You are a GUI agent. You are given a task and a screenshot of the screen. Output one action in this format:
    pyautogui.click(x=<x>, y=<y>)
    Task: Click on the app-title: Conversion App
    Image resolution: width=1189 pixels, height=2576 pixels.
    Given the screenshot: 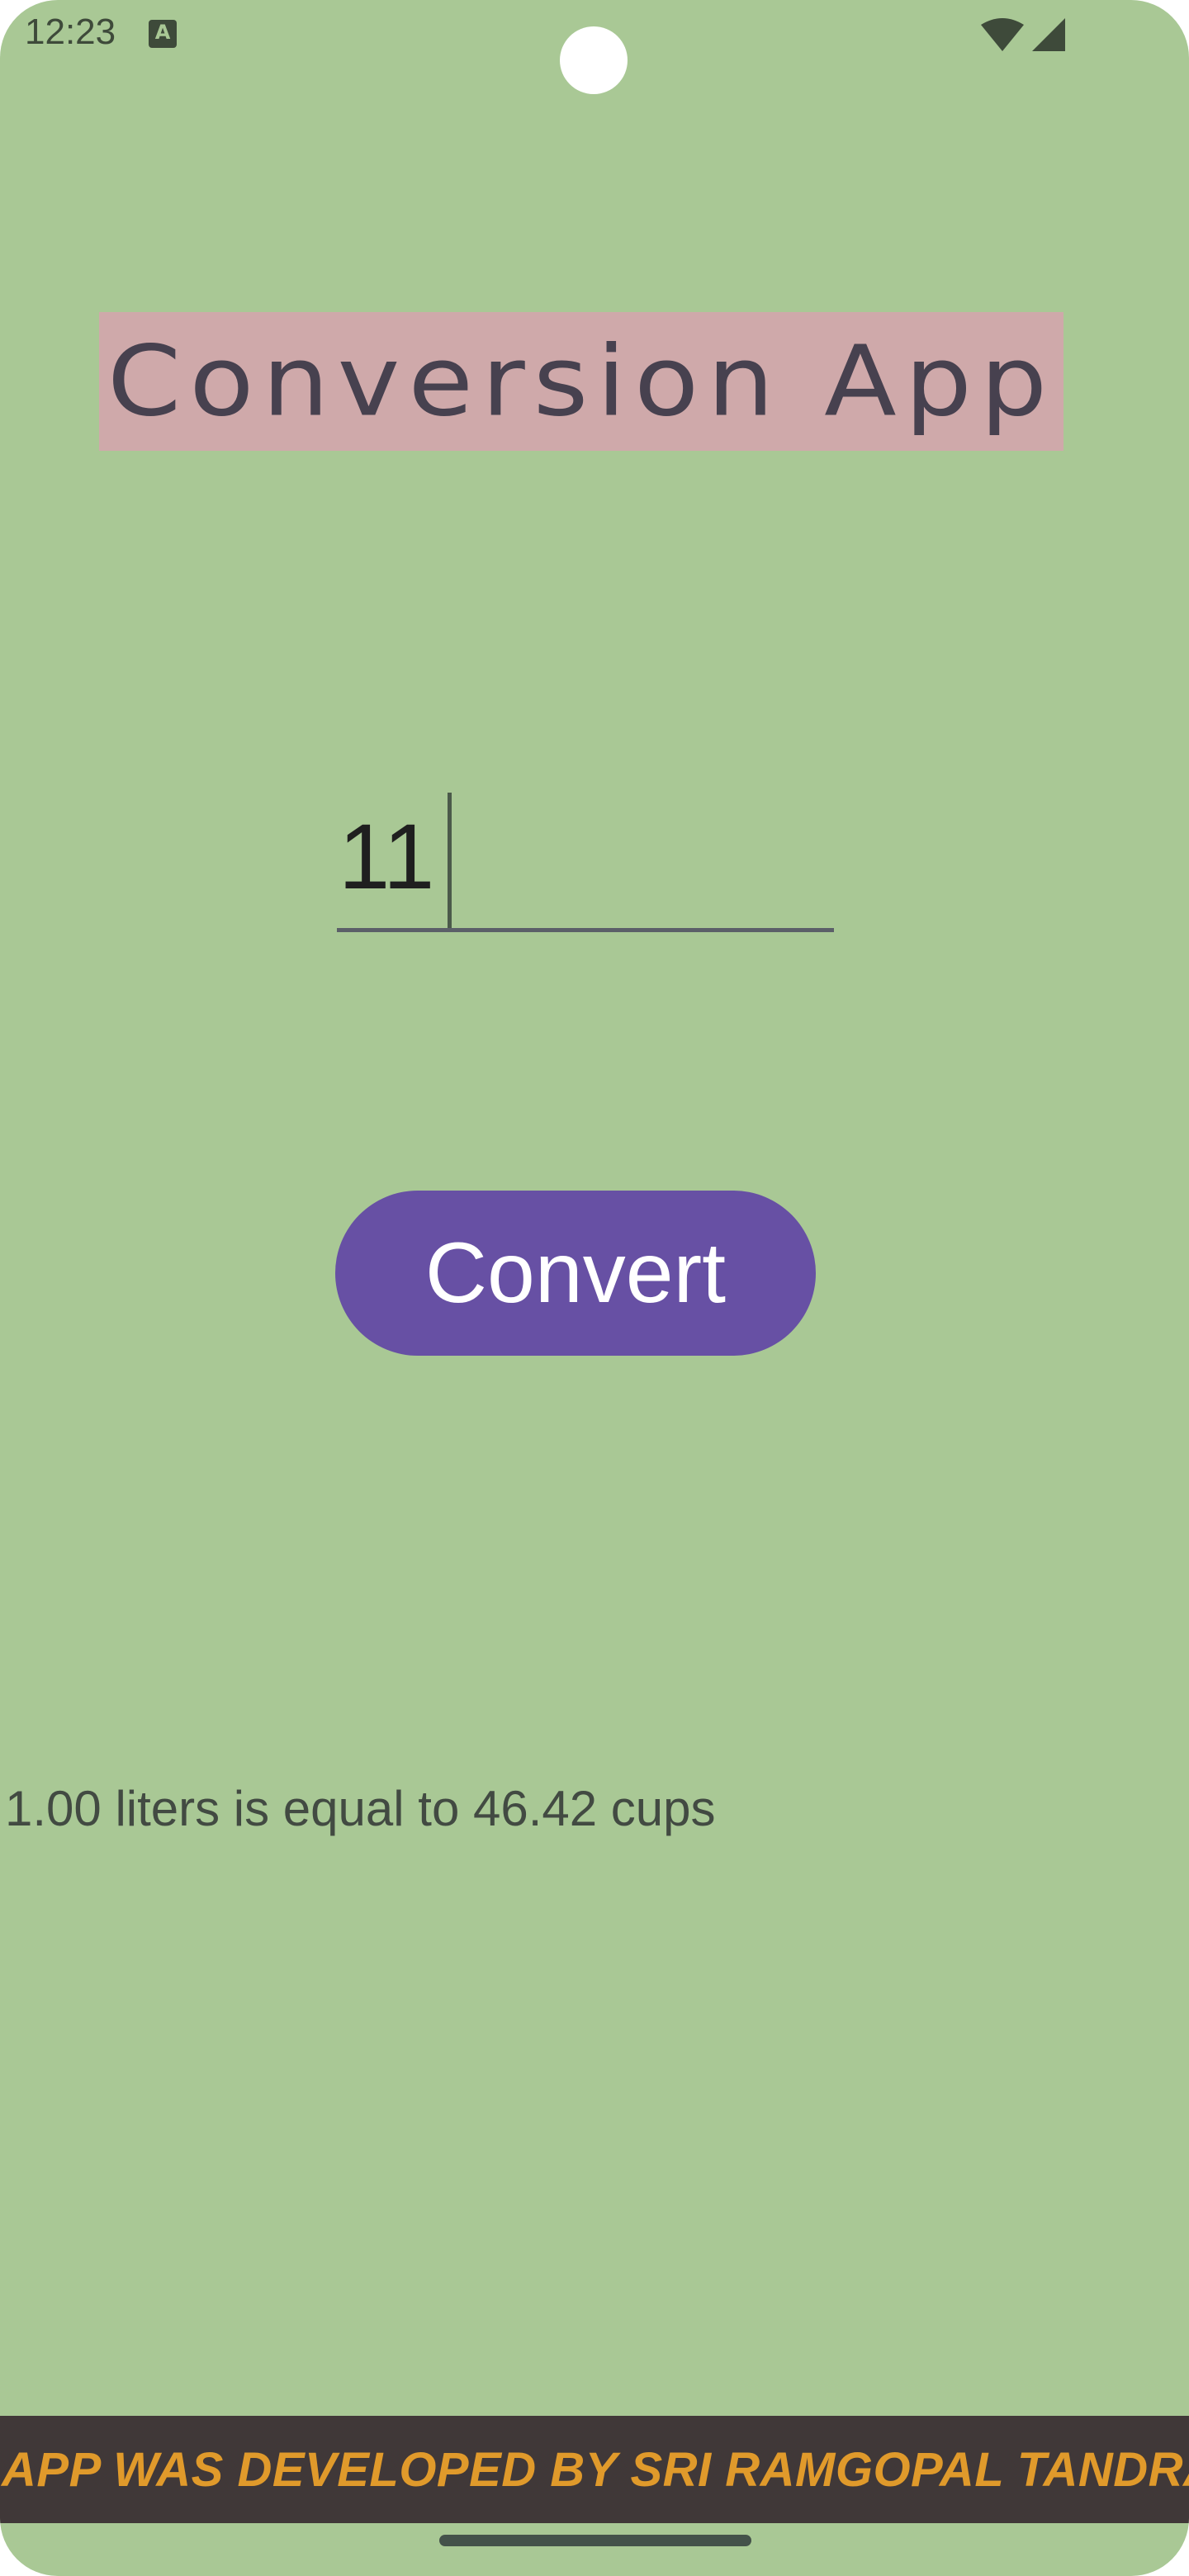 What is the action you would take?
    pyautogui.click(x=581, y=381)
    